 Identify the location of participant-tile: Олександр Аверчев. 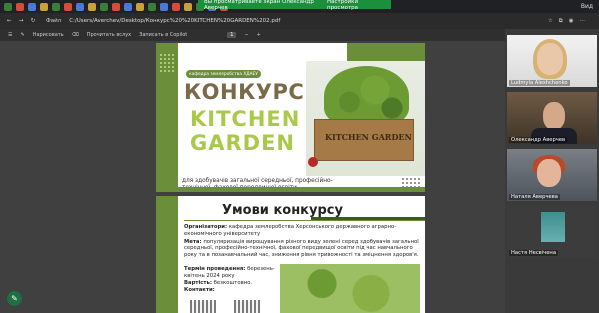
(552, 118).